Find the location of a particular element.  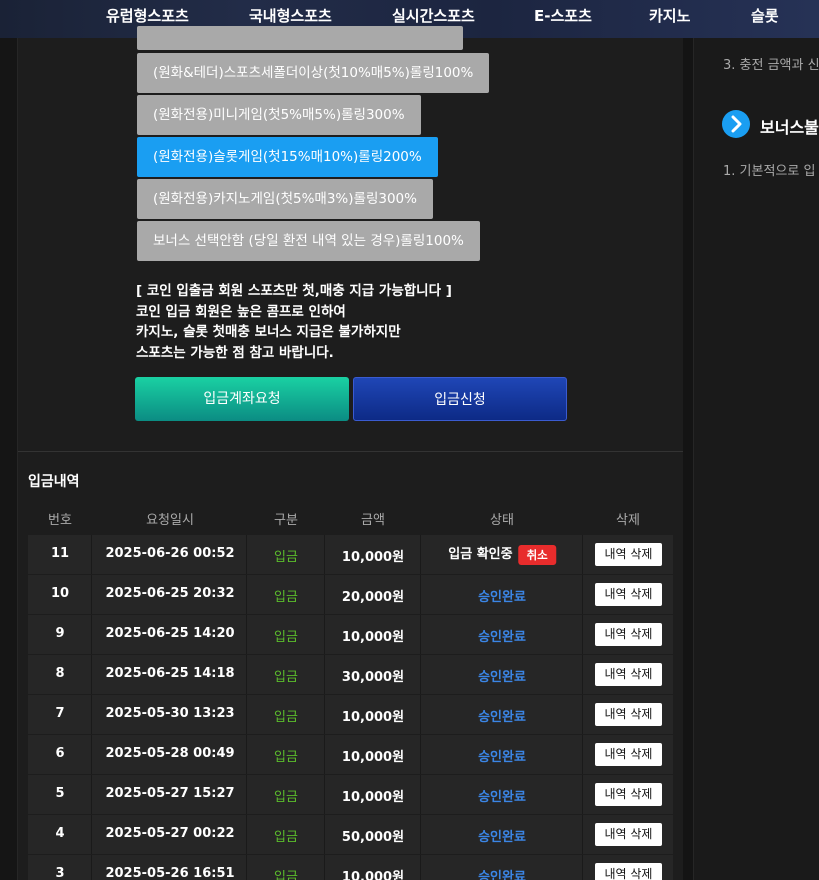

nav-esports: E-스포츠 is located at coordinates (563, 15).